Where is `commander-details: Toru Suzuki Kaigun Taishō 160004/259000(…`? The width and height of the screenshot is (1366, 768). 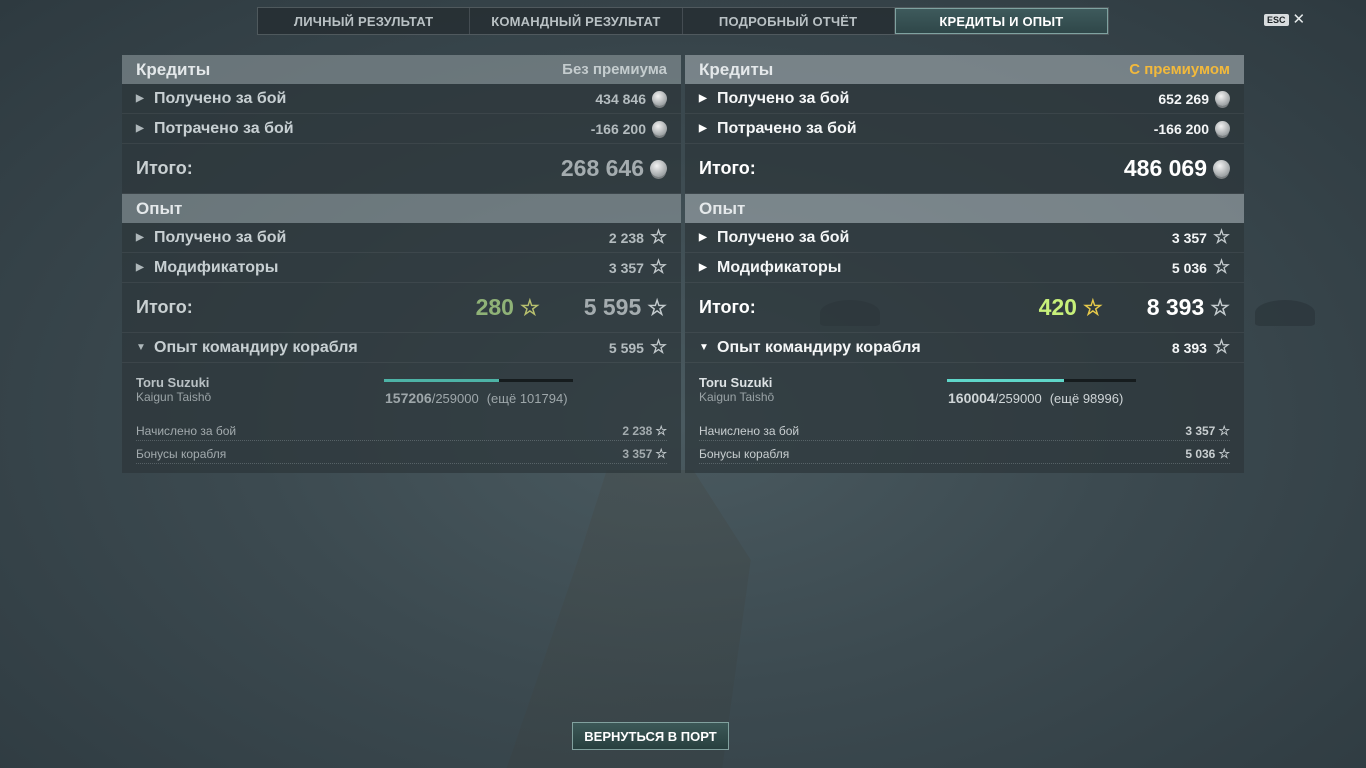 commander-details: Toru Suzuki Kaigun Taishō 160004/259000(… is located at coordinates (964, 418).